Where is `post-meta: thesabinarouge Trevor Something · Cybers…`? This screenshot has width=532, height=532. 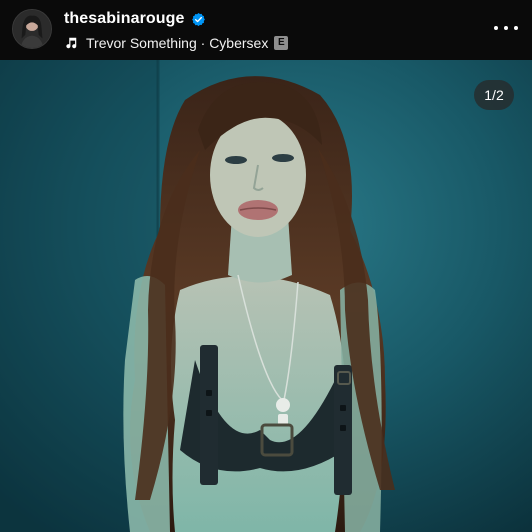
post-meta: thesabinarouge Trevor Something · Cybers… is located at coordinates (176, 30).